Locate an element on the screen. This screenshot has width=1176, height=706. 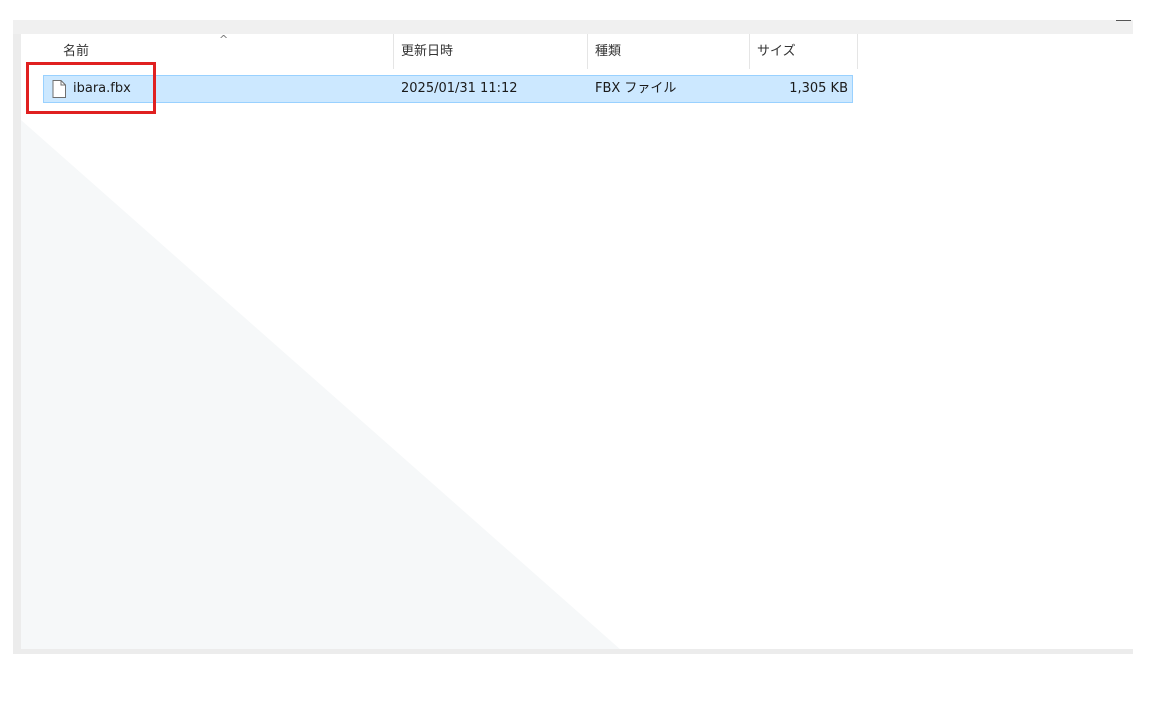
column-header-modified: 更新日時 is located at coordinates (490, 51).